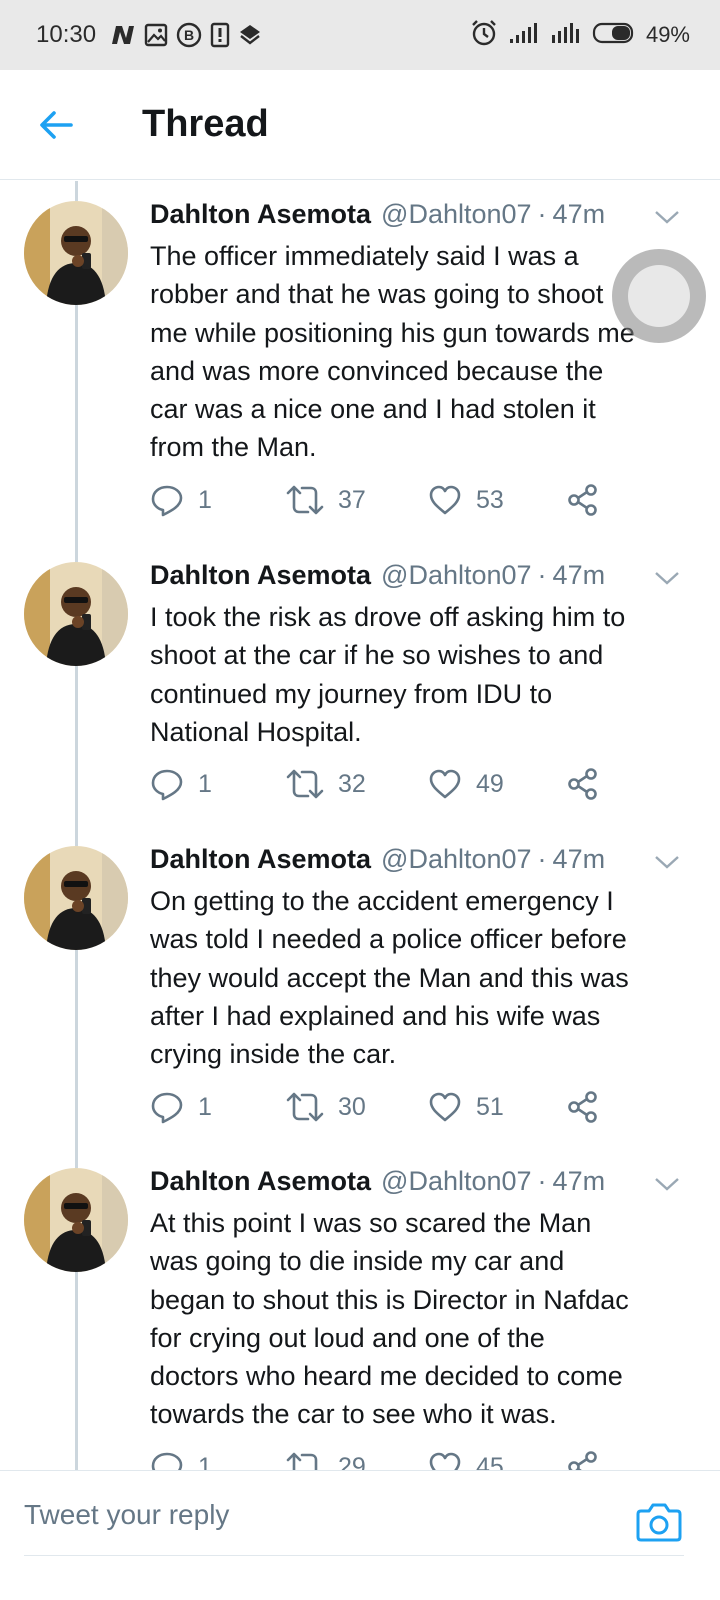  Describe the element at coordinates (667, 34) in the screenshot. I see `battery-percent: 49%` at that location.